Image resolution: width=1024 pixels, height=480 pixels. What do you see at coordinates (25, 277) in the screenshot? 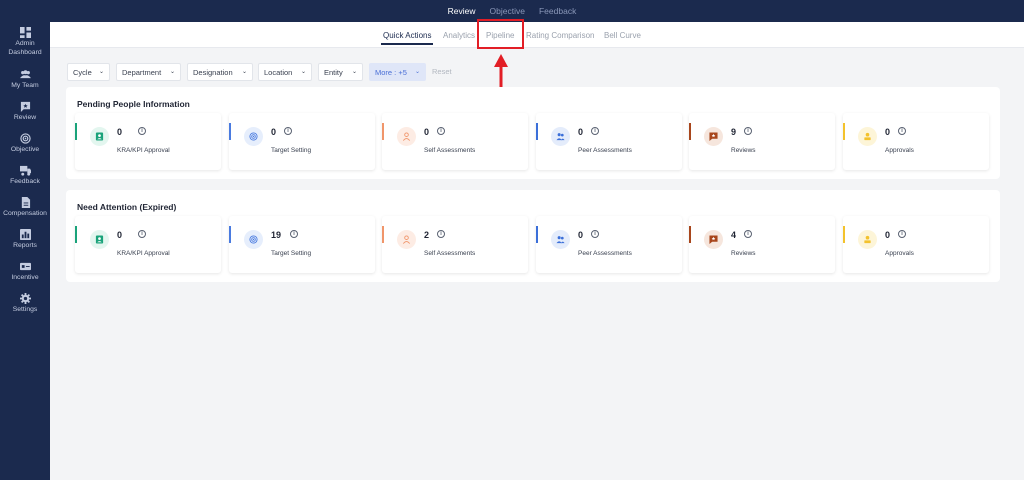
I see `sidebar-item-label: Incentive` at bounding box center [25, 277].